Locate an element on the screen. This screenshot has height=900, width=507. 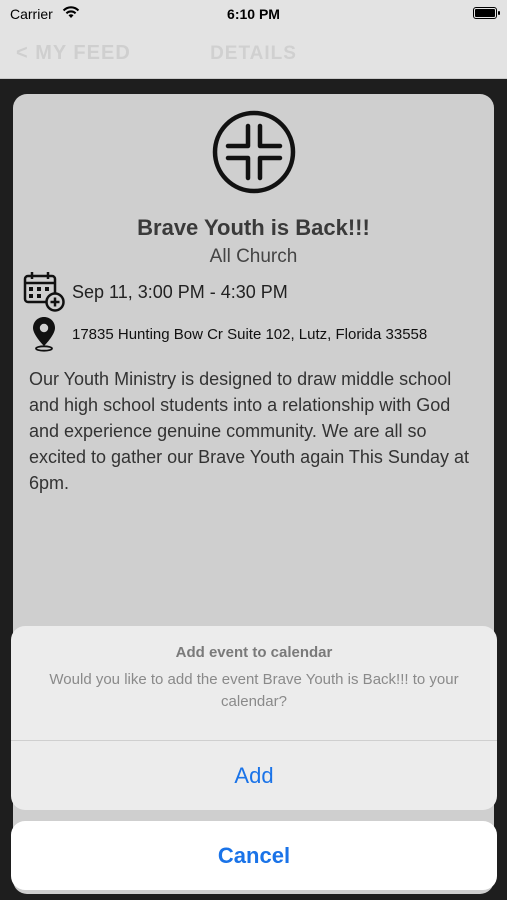
church-cross-logo is located at coordinates (254, 152).